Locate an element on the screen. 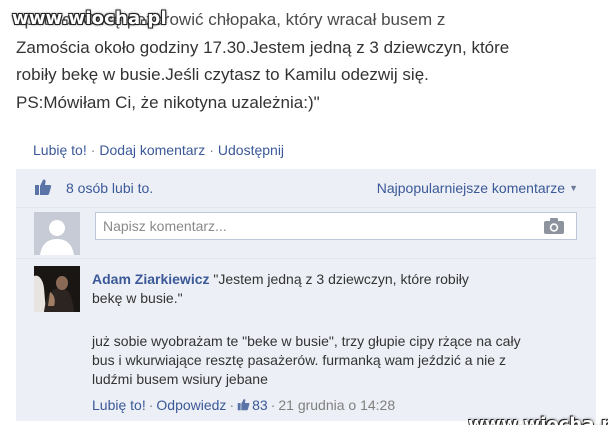 The width and height of the screenshot is (608, 425). post-line: PS:Mówiłam Ci, że nikotyna uzależnia:)" is located at coordinates (168, 102).